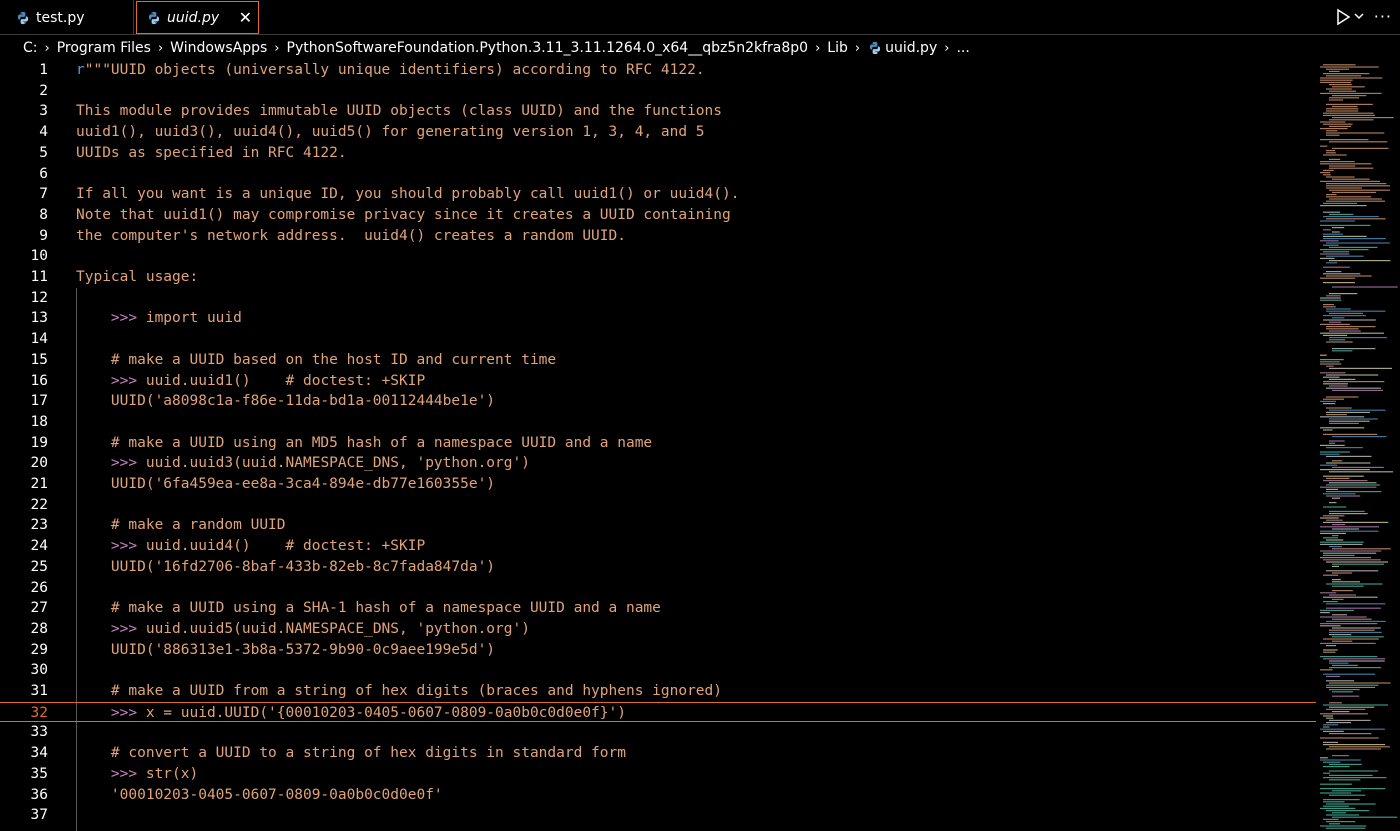  Describe the element at coordinates (39, 359) in the screenshot. I see `line-number: 15` at that location.